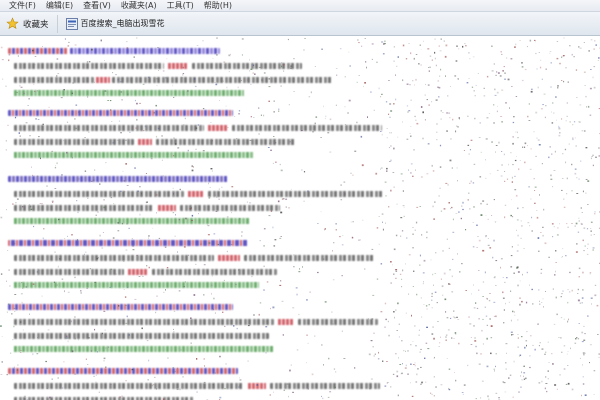 The width and height of the screenshot is (600, 400). What do you see at coordinates (139, 6) in the screenshot?
I see `menu-favorites: 收藏夹(A)` at bounding box center [139, 6].